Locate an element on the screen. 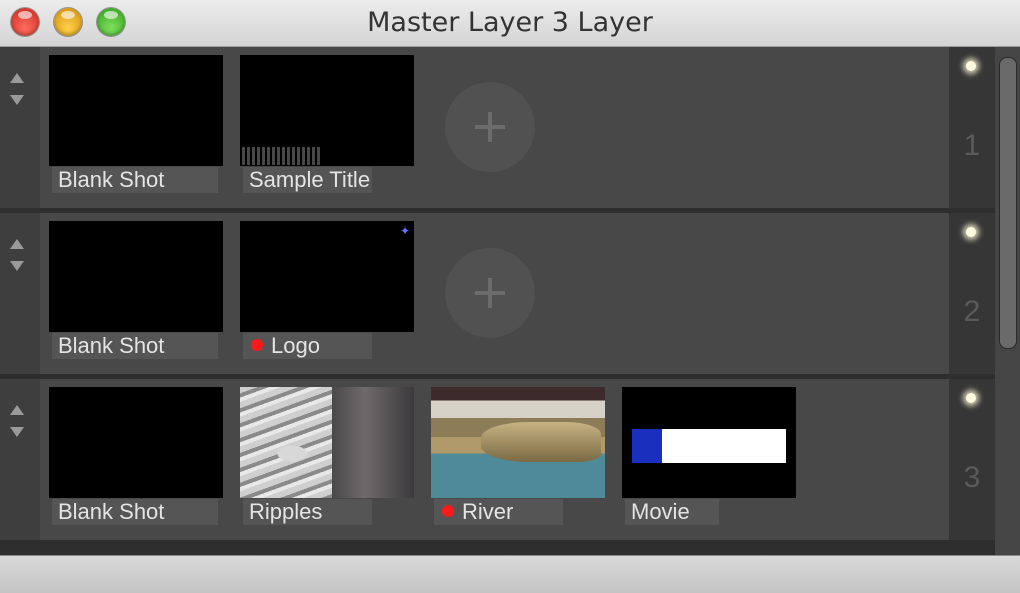  shot-thumbnail-movie is located at coordinates (709, 442).